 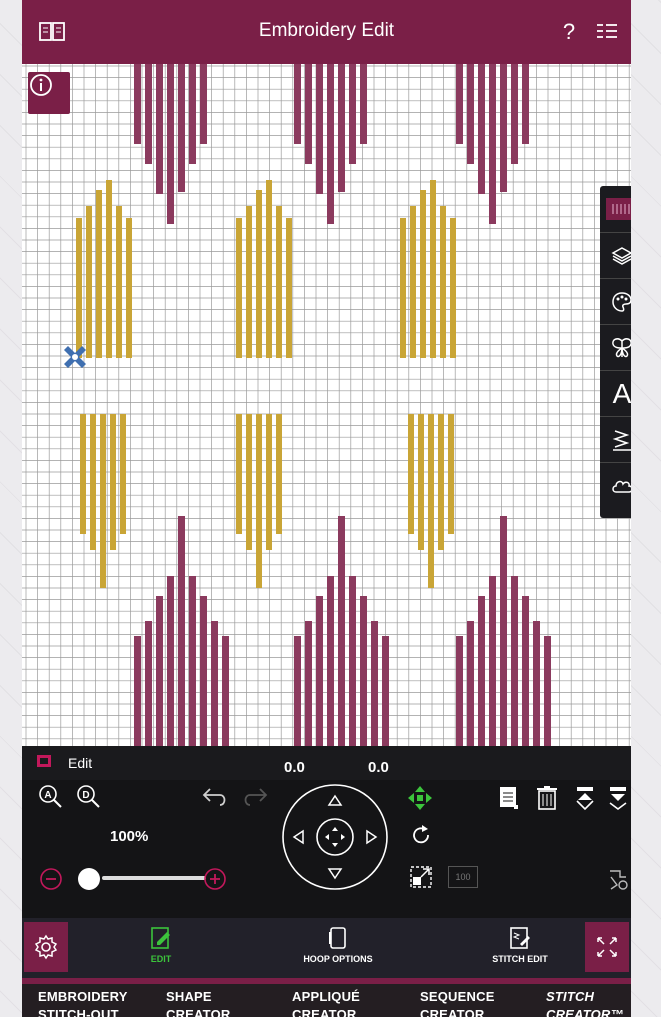 I want to click on svg-text: A, so click(x=47, y=795).